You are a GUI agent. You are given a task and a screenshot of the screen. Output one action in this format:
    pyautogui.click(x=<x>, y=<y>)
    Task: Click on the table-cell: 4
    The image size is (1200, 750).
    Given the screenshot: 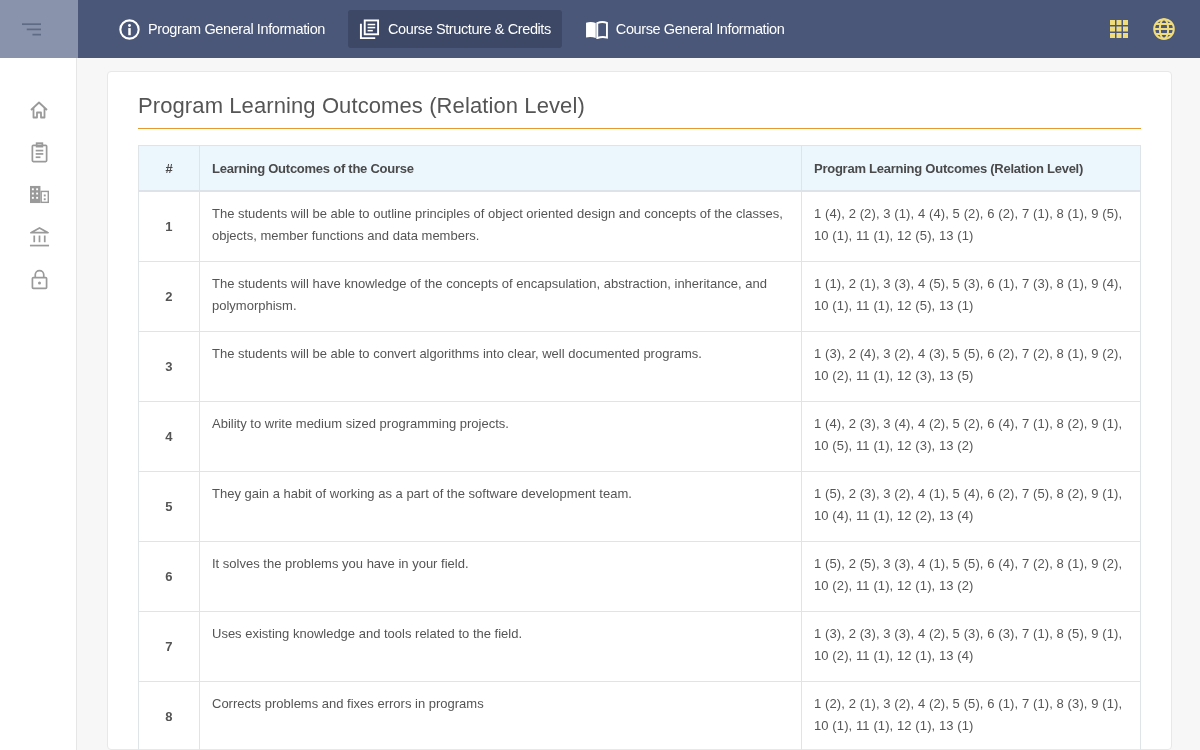 What is the action you would take?
    pyautogui.click(x=169, y=436)
    